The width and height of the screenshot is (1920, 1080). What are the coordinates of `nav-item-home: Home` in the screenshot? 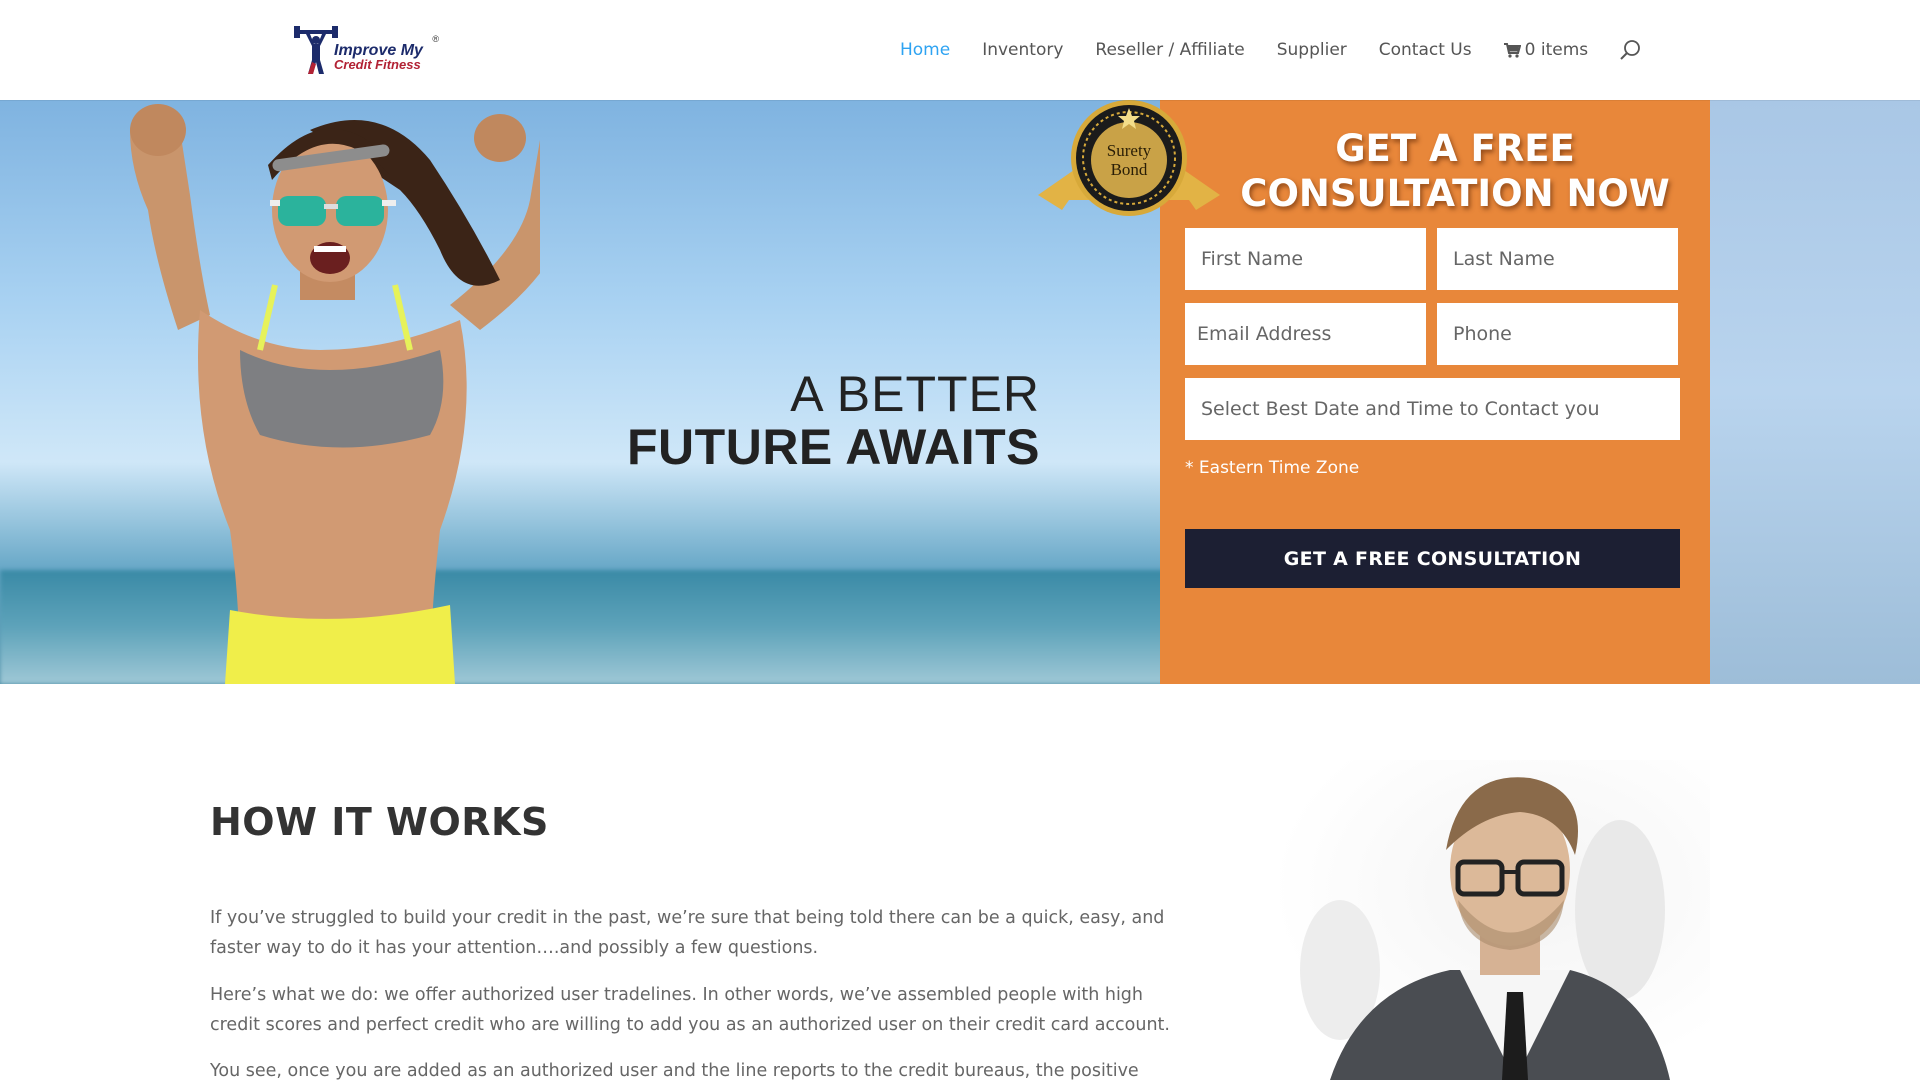 It's located at (925, 50).